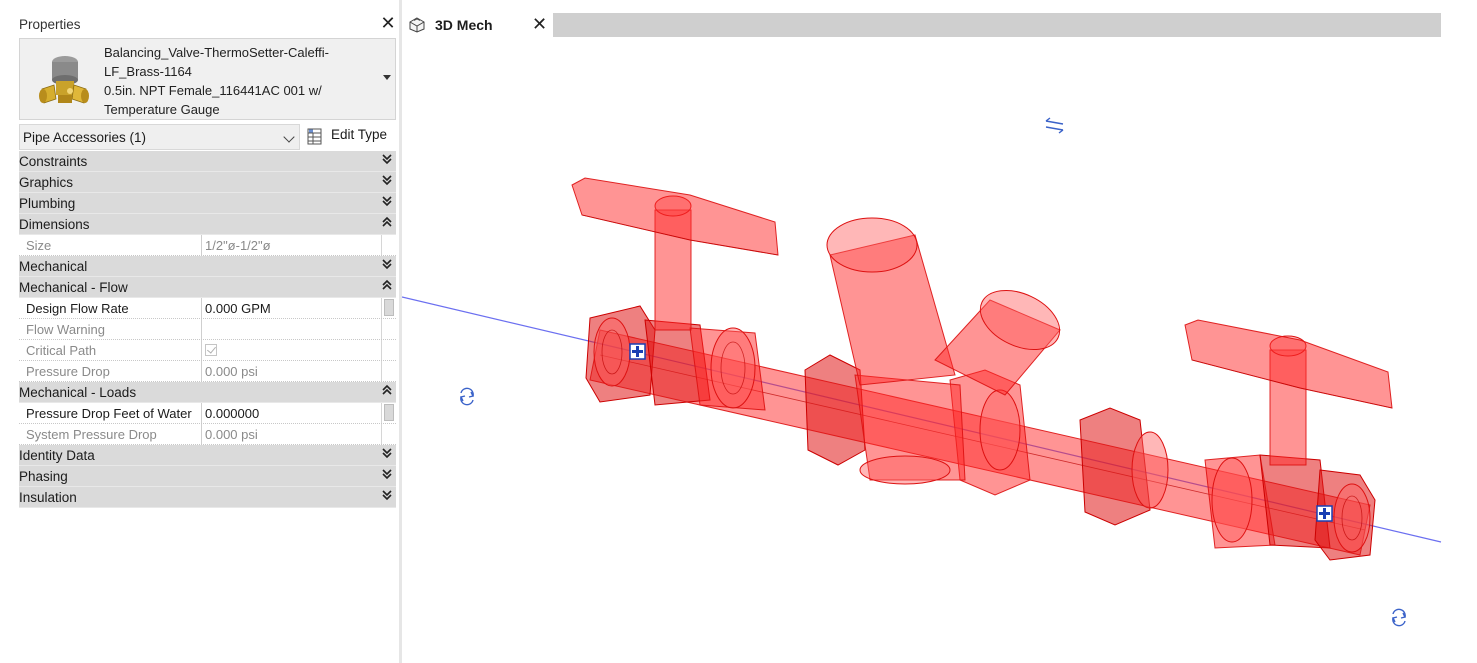 The width and height of the screenshot is (1477, 663). What do you see at coordinates (216, 52) in the screenshot?
I see `type-name-line: Balancing_Valve-ThermoSetter-Caleffi-` at bounding box center [216, 52].